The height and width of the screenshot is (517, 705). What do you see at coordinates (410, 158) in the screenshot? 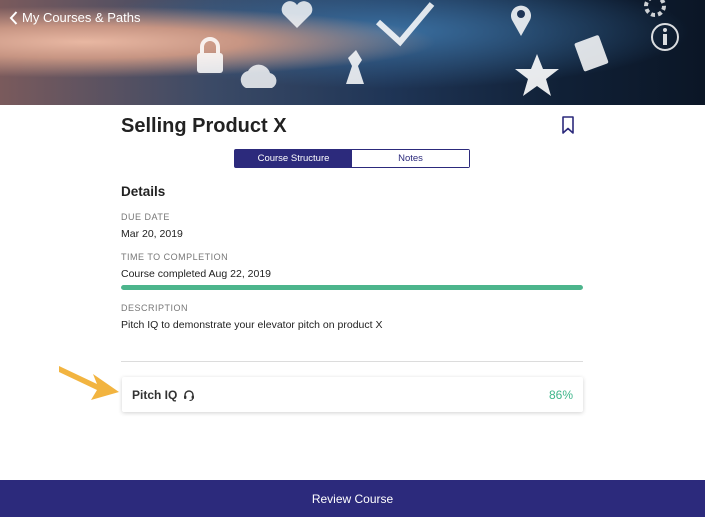
I see `tab-notes: Notes` at bounding box center [410, 158].